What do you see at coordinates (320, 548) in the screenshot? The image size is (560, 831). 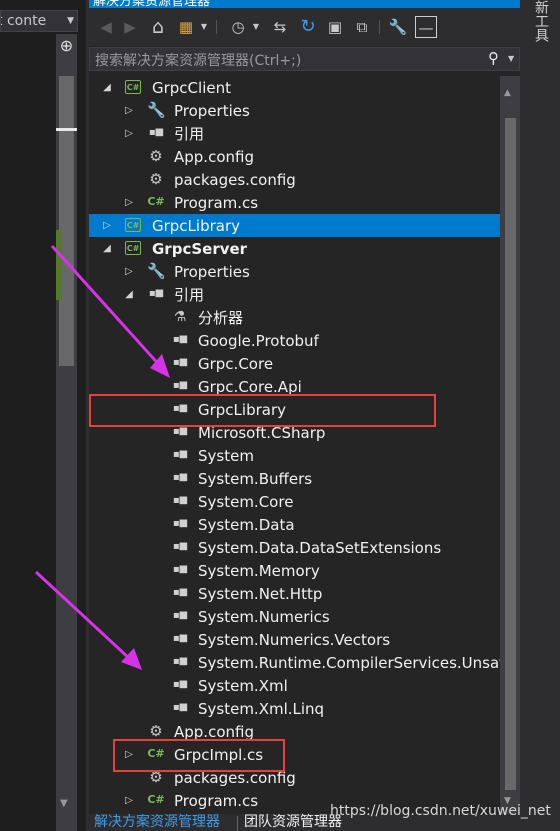 I see `tree-item-label: System.Data.DataSetExtensions` at bounding box center [320, 548].